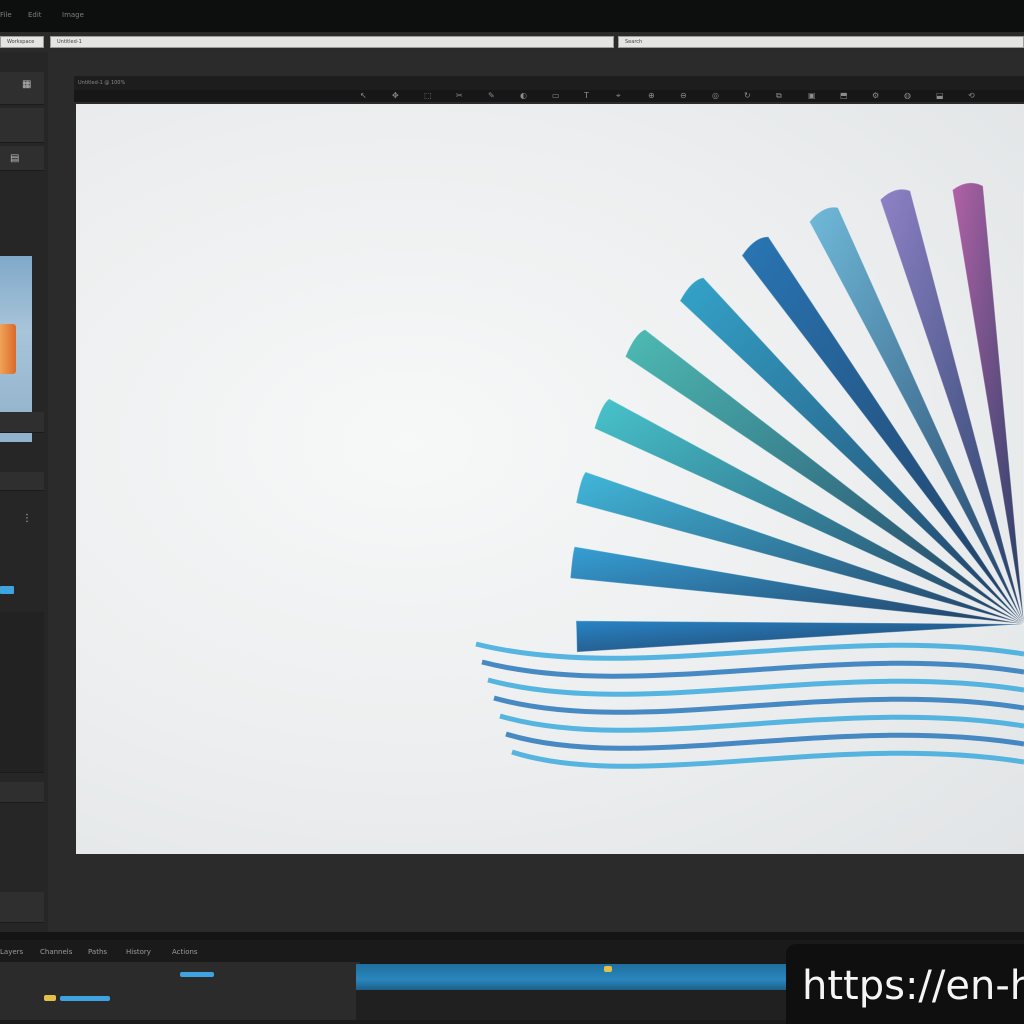 The height and width of the screenshot is (1024, 1024). Describe the element at coordinates (197, 974) in the screenshot. I see `dock-slider` at that location.